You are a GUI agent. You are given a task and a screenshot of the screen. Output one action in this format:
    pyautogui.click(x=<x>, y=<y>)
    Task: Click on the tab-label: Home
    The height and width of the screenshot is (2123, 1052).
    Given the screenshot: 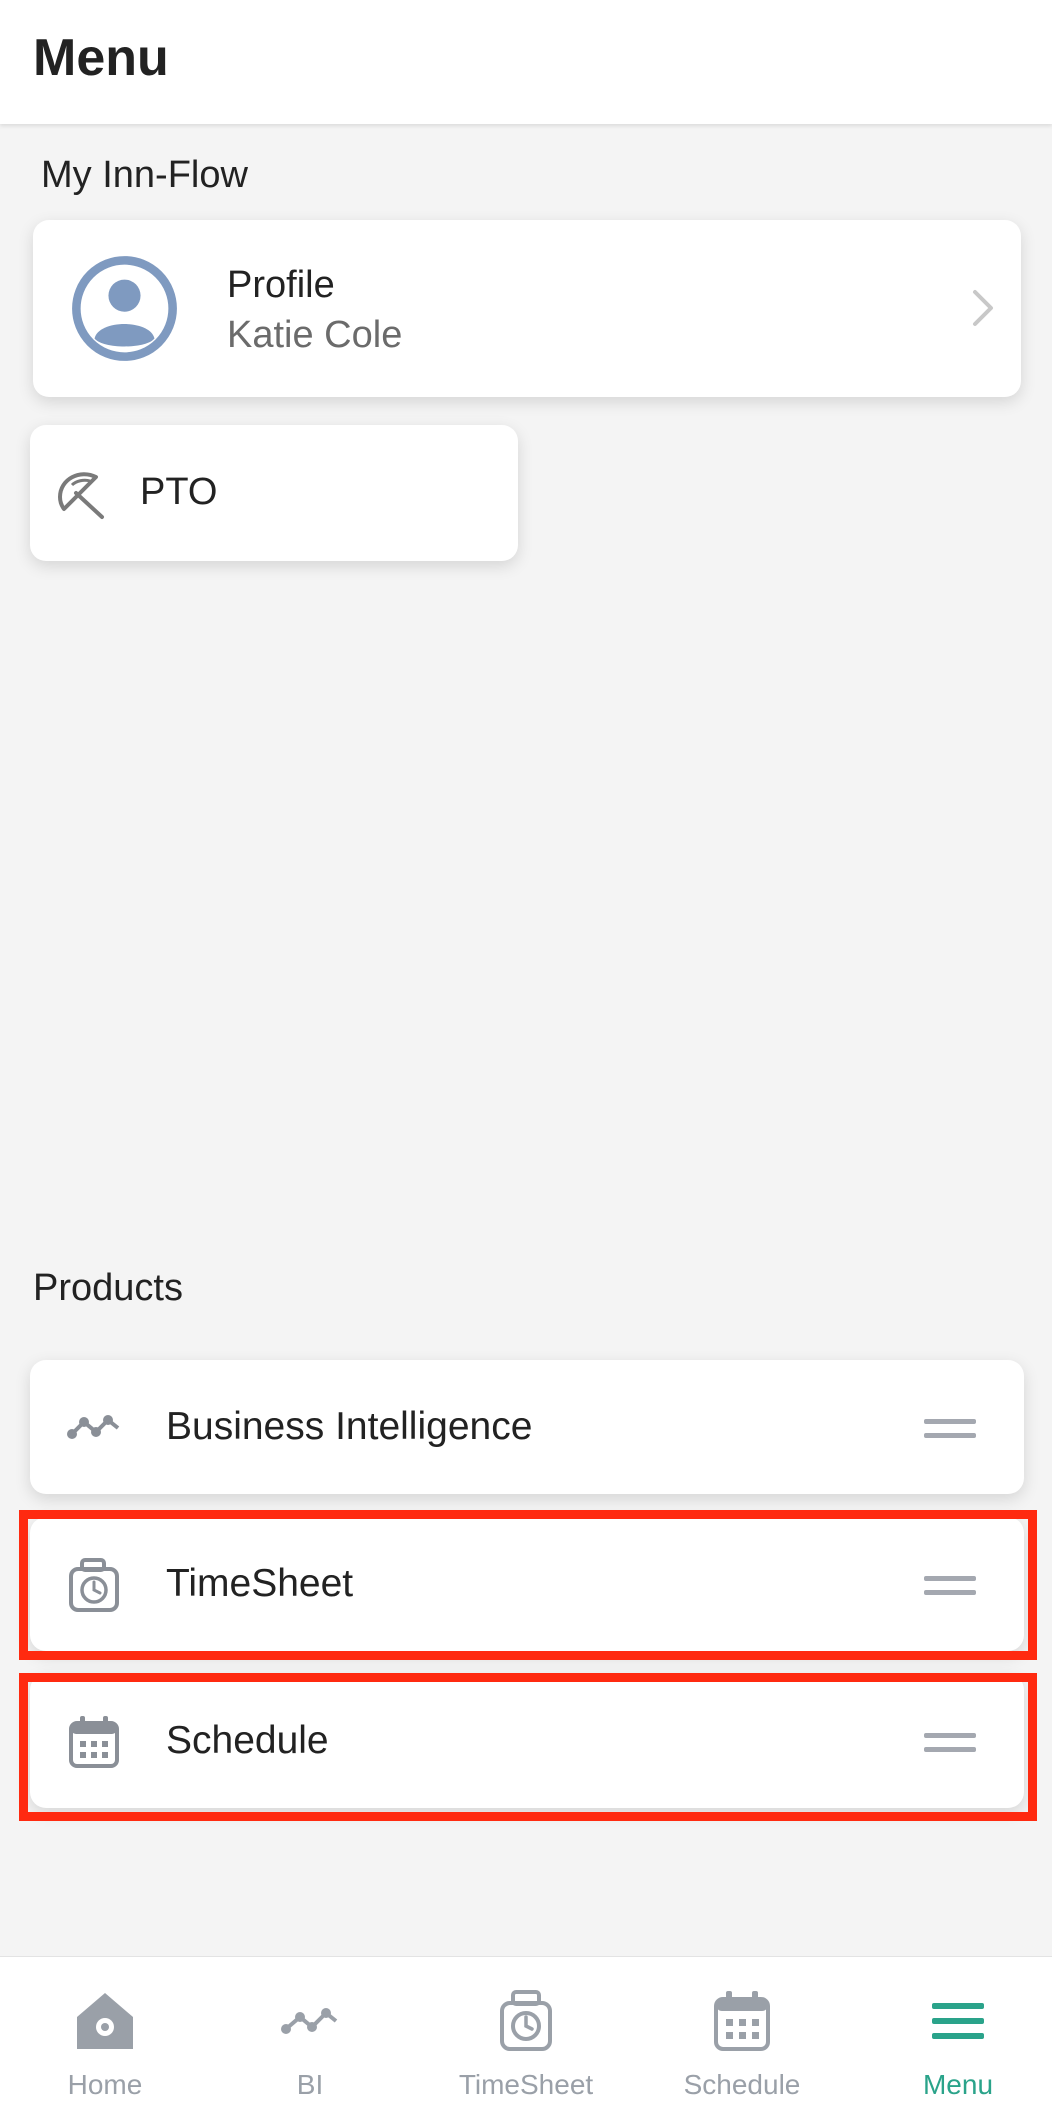 What is the action you would take?
    pyautogui.click(x=105, y=2084)
    